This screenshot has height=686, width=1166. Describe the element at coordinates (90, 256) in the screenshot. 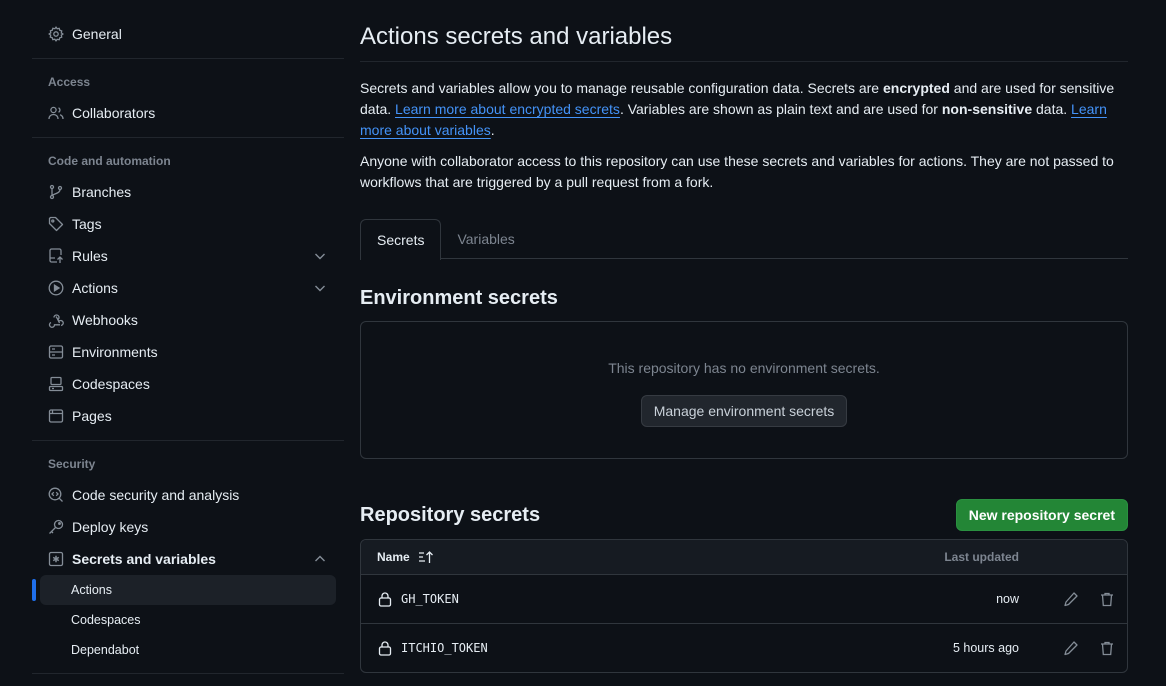

I see `sidebar-item-label: Rules` at that location.